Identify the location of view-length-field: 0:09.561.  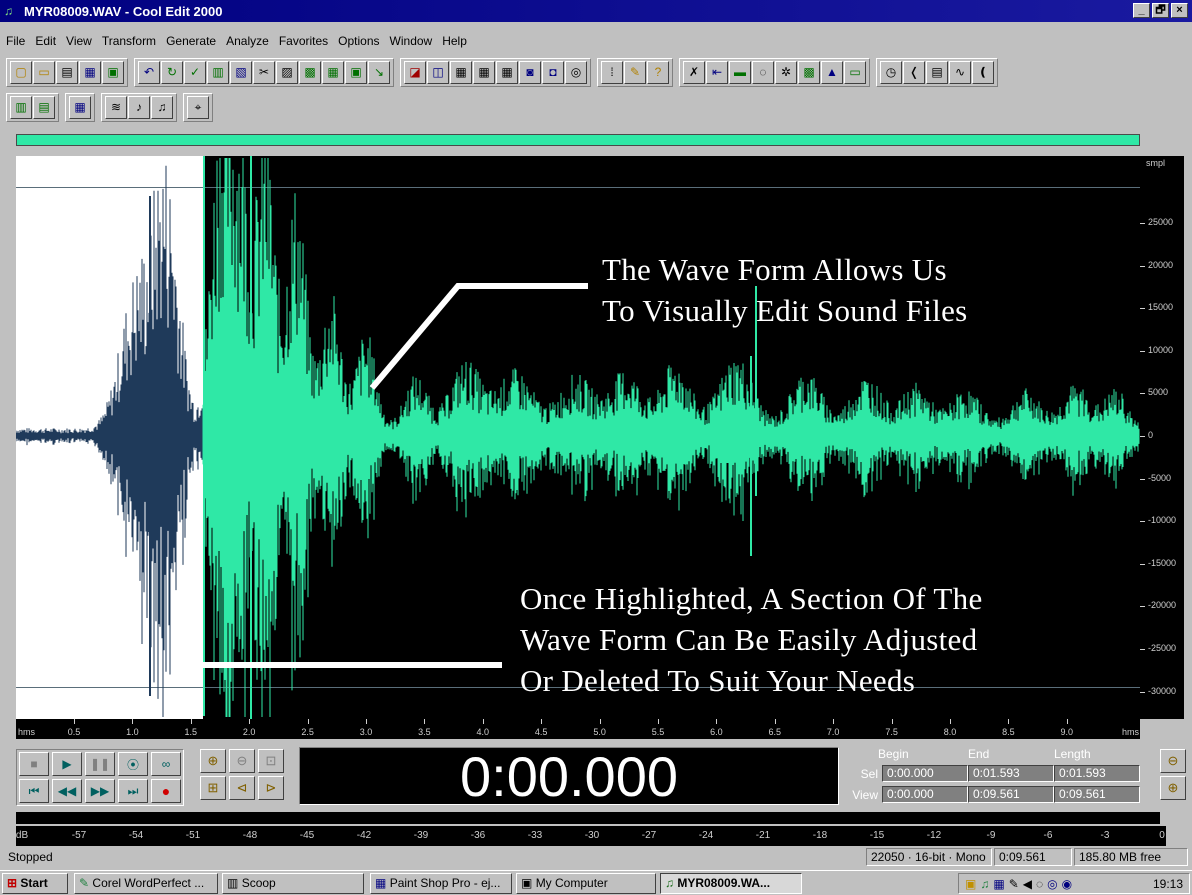
(1097, 794).